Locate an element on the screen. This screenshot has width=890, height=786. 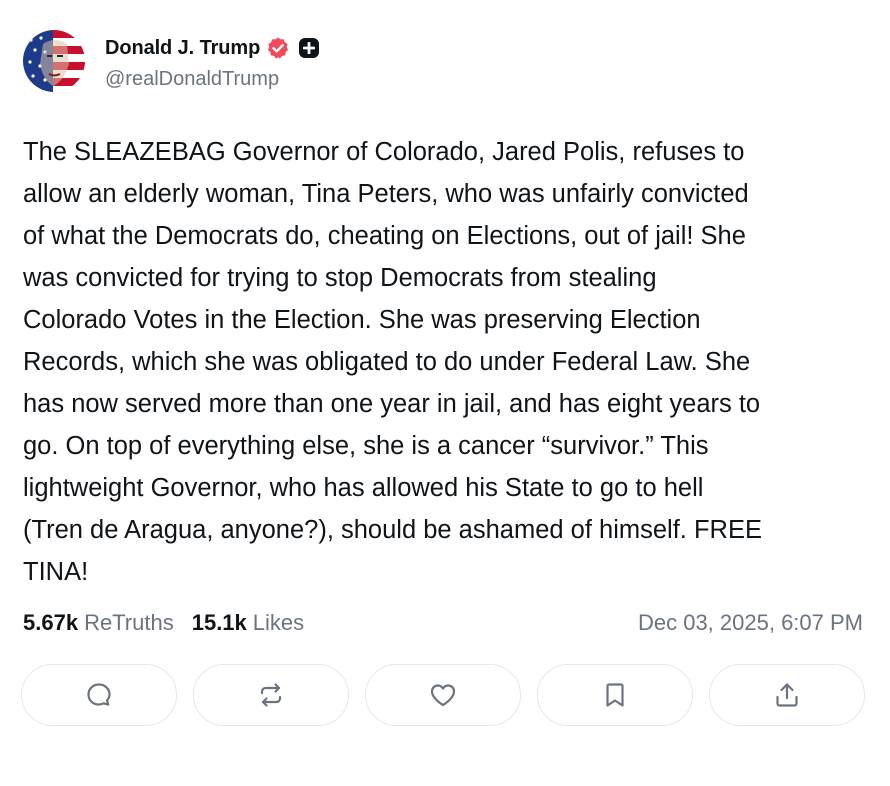
post-header: Donald J. Trump @realDonaldTrump is located at coordinates (171, 63).